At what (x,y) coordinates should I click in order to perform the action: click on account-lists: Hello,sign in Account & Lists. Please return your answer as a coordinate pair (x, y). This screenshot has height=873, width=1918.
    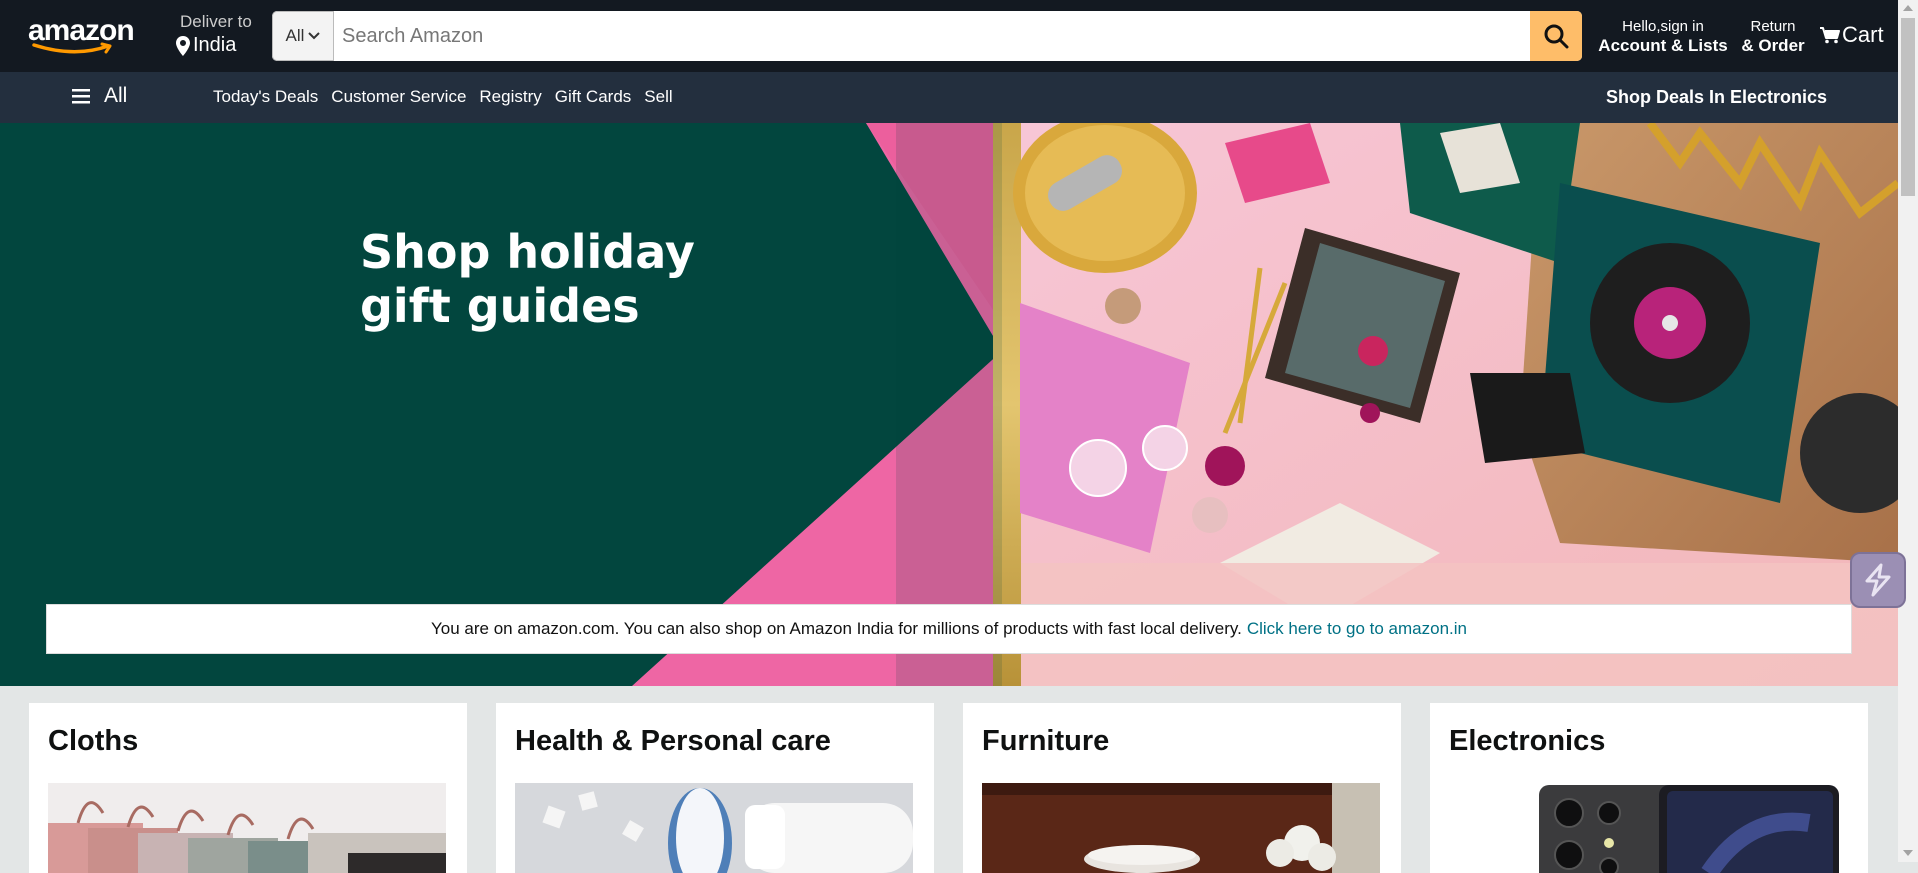
    Looking at the image, I should click on (1663, 37).